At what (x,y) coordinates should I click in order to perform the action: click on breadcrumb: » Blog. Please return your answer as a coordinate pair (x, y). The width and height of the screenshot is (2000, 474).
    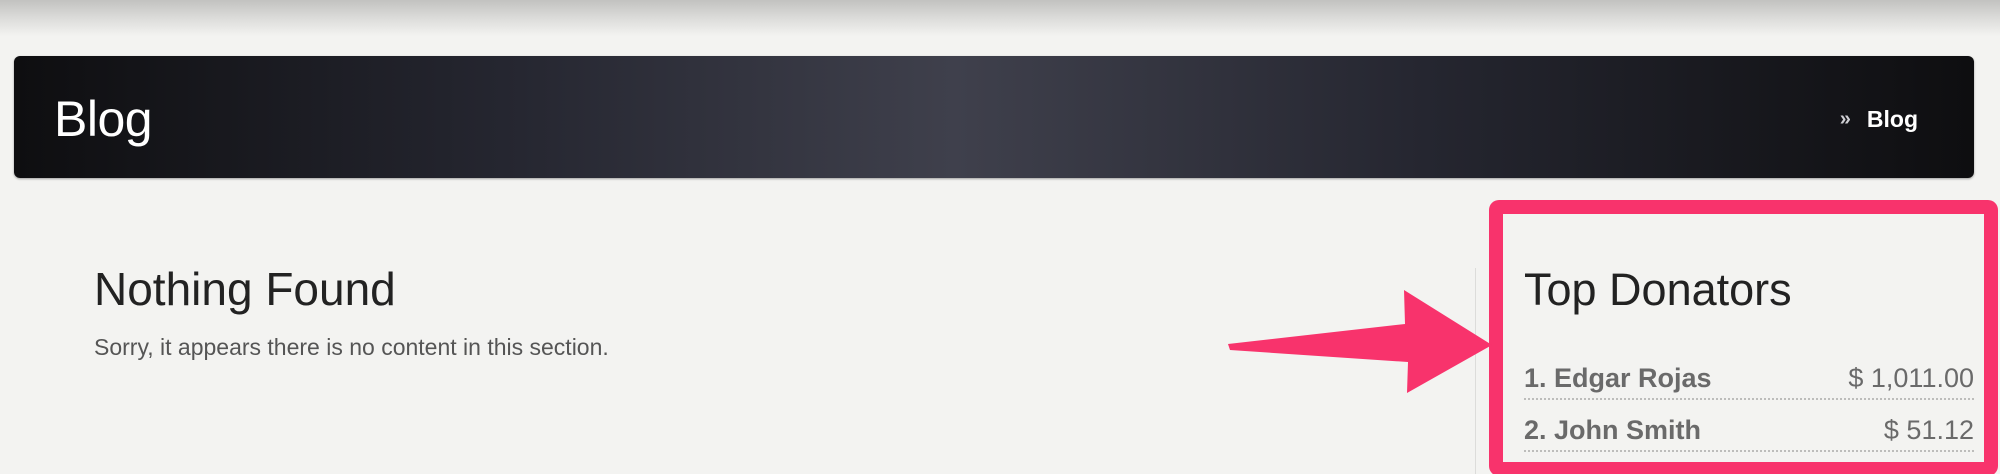
    Looking at the image, I should click on (1879, 119).